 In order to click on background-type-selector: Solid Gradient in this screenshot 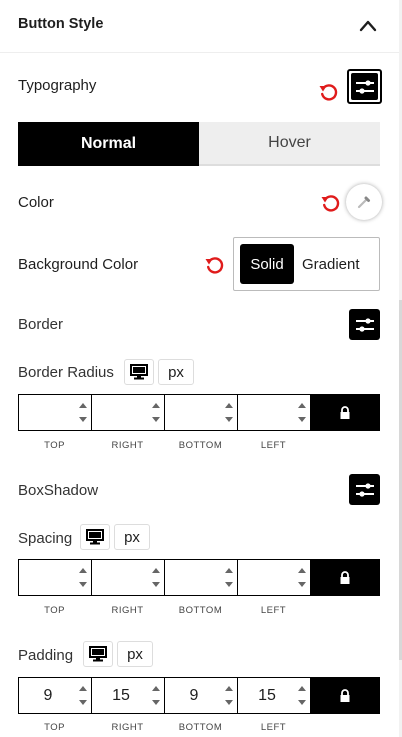, I will do `click(306, 264)`.